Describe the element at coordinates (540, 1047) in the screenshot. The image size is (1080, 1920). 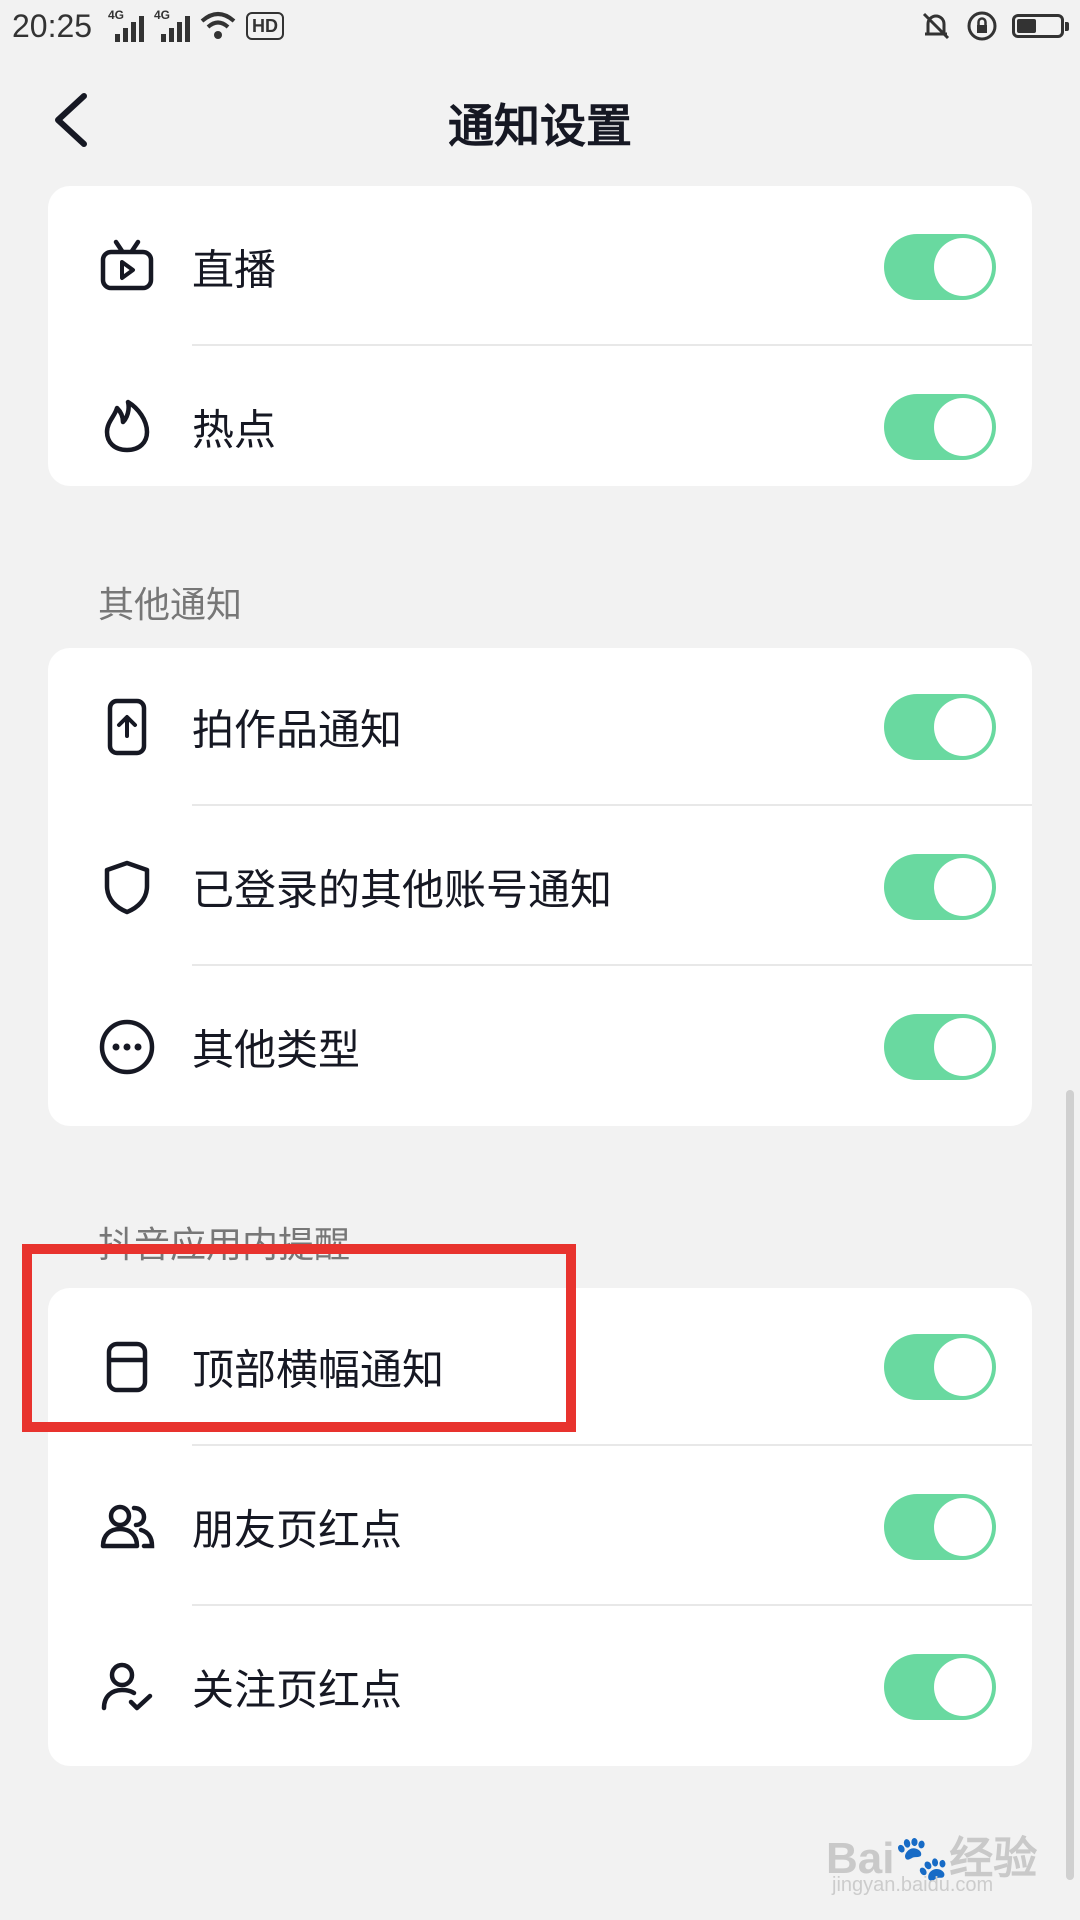
I see `setting-row-other-types: 其他类型` at that location.